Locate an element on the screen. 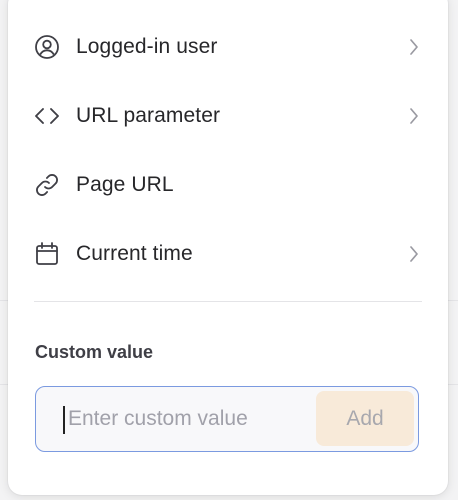 The height and width of the screenshot is (500, 458). custom-value-input is located at coordinates (191, 419).